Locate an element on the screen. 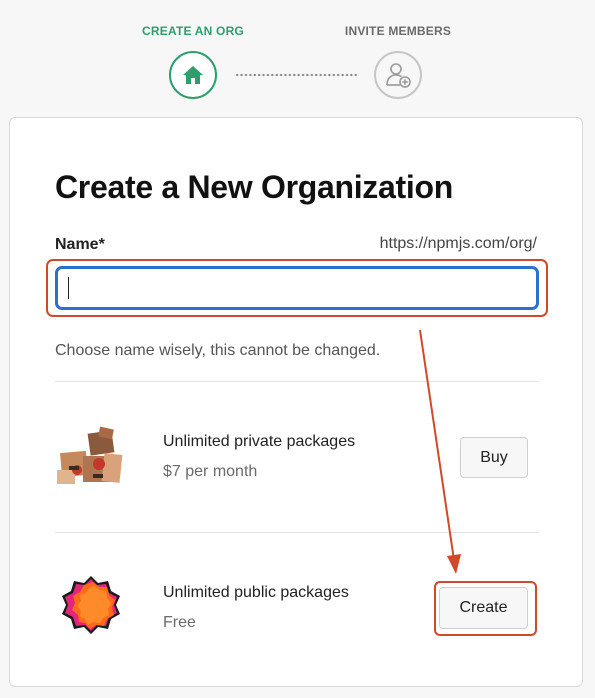 Image resolution: width=595 pixels, height=698 pixels. stepper-connector is located at coordinates (296, 75).